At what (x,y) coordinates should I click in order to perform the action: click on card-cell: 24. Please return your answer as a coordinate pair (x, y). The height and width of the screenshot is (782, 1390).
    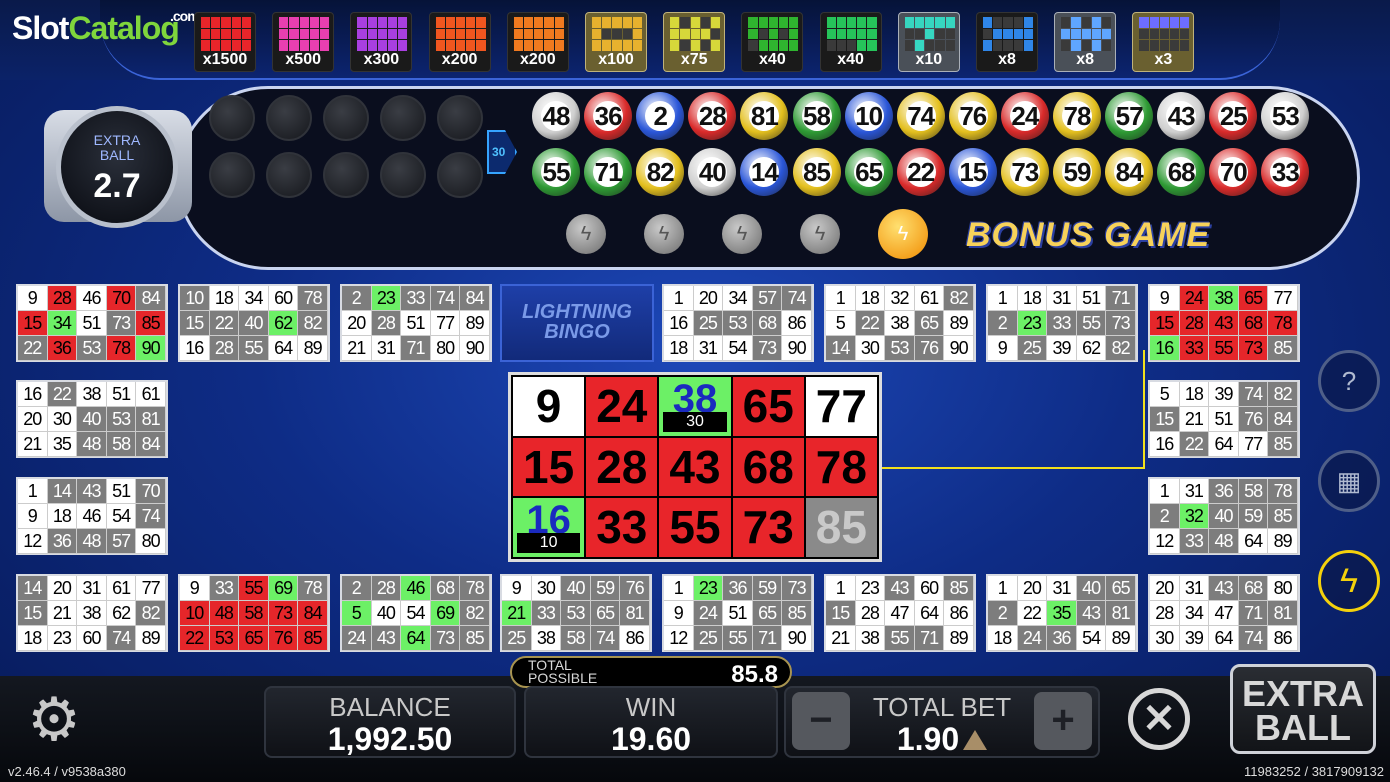
    Looking at the image, I should click on (708, 613).